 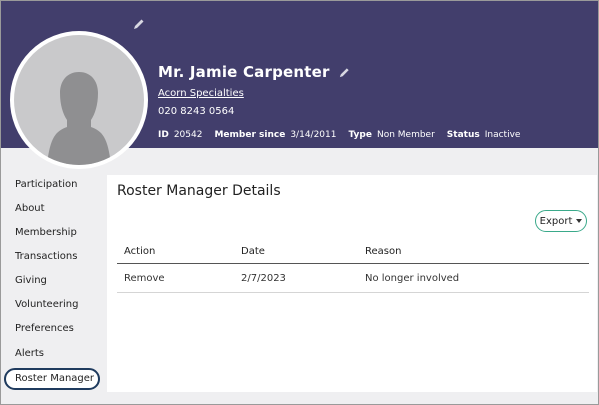 What do you see at coordinates (52, 233) in the screenshot?
I see `sidebar-item-membership: Membership` at bounding box center [52, 233].